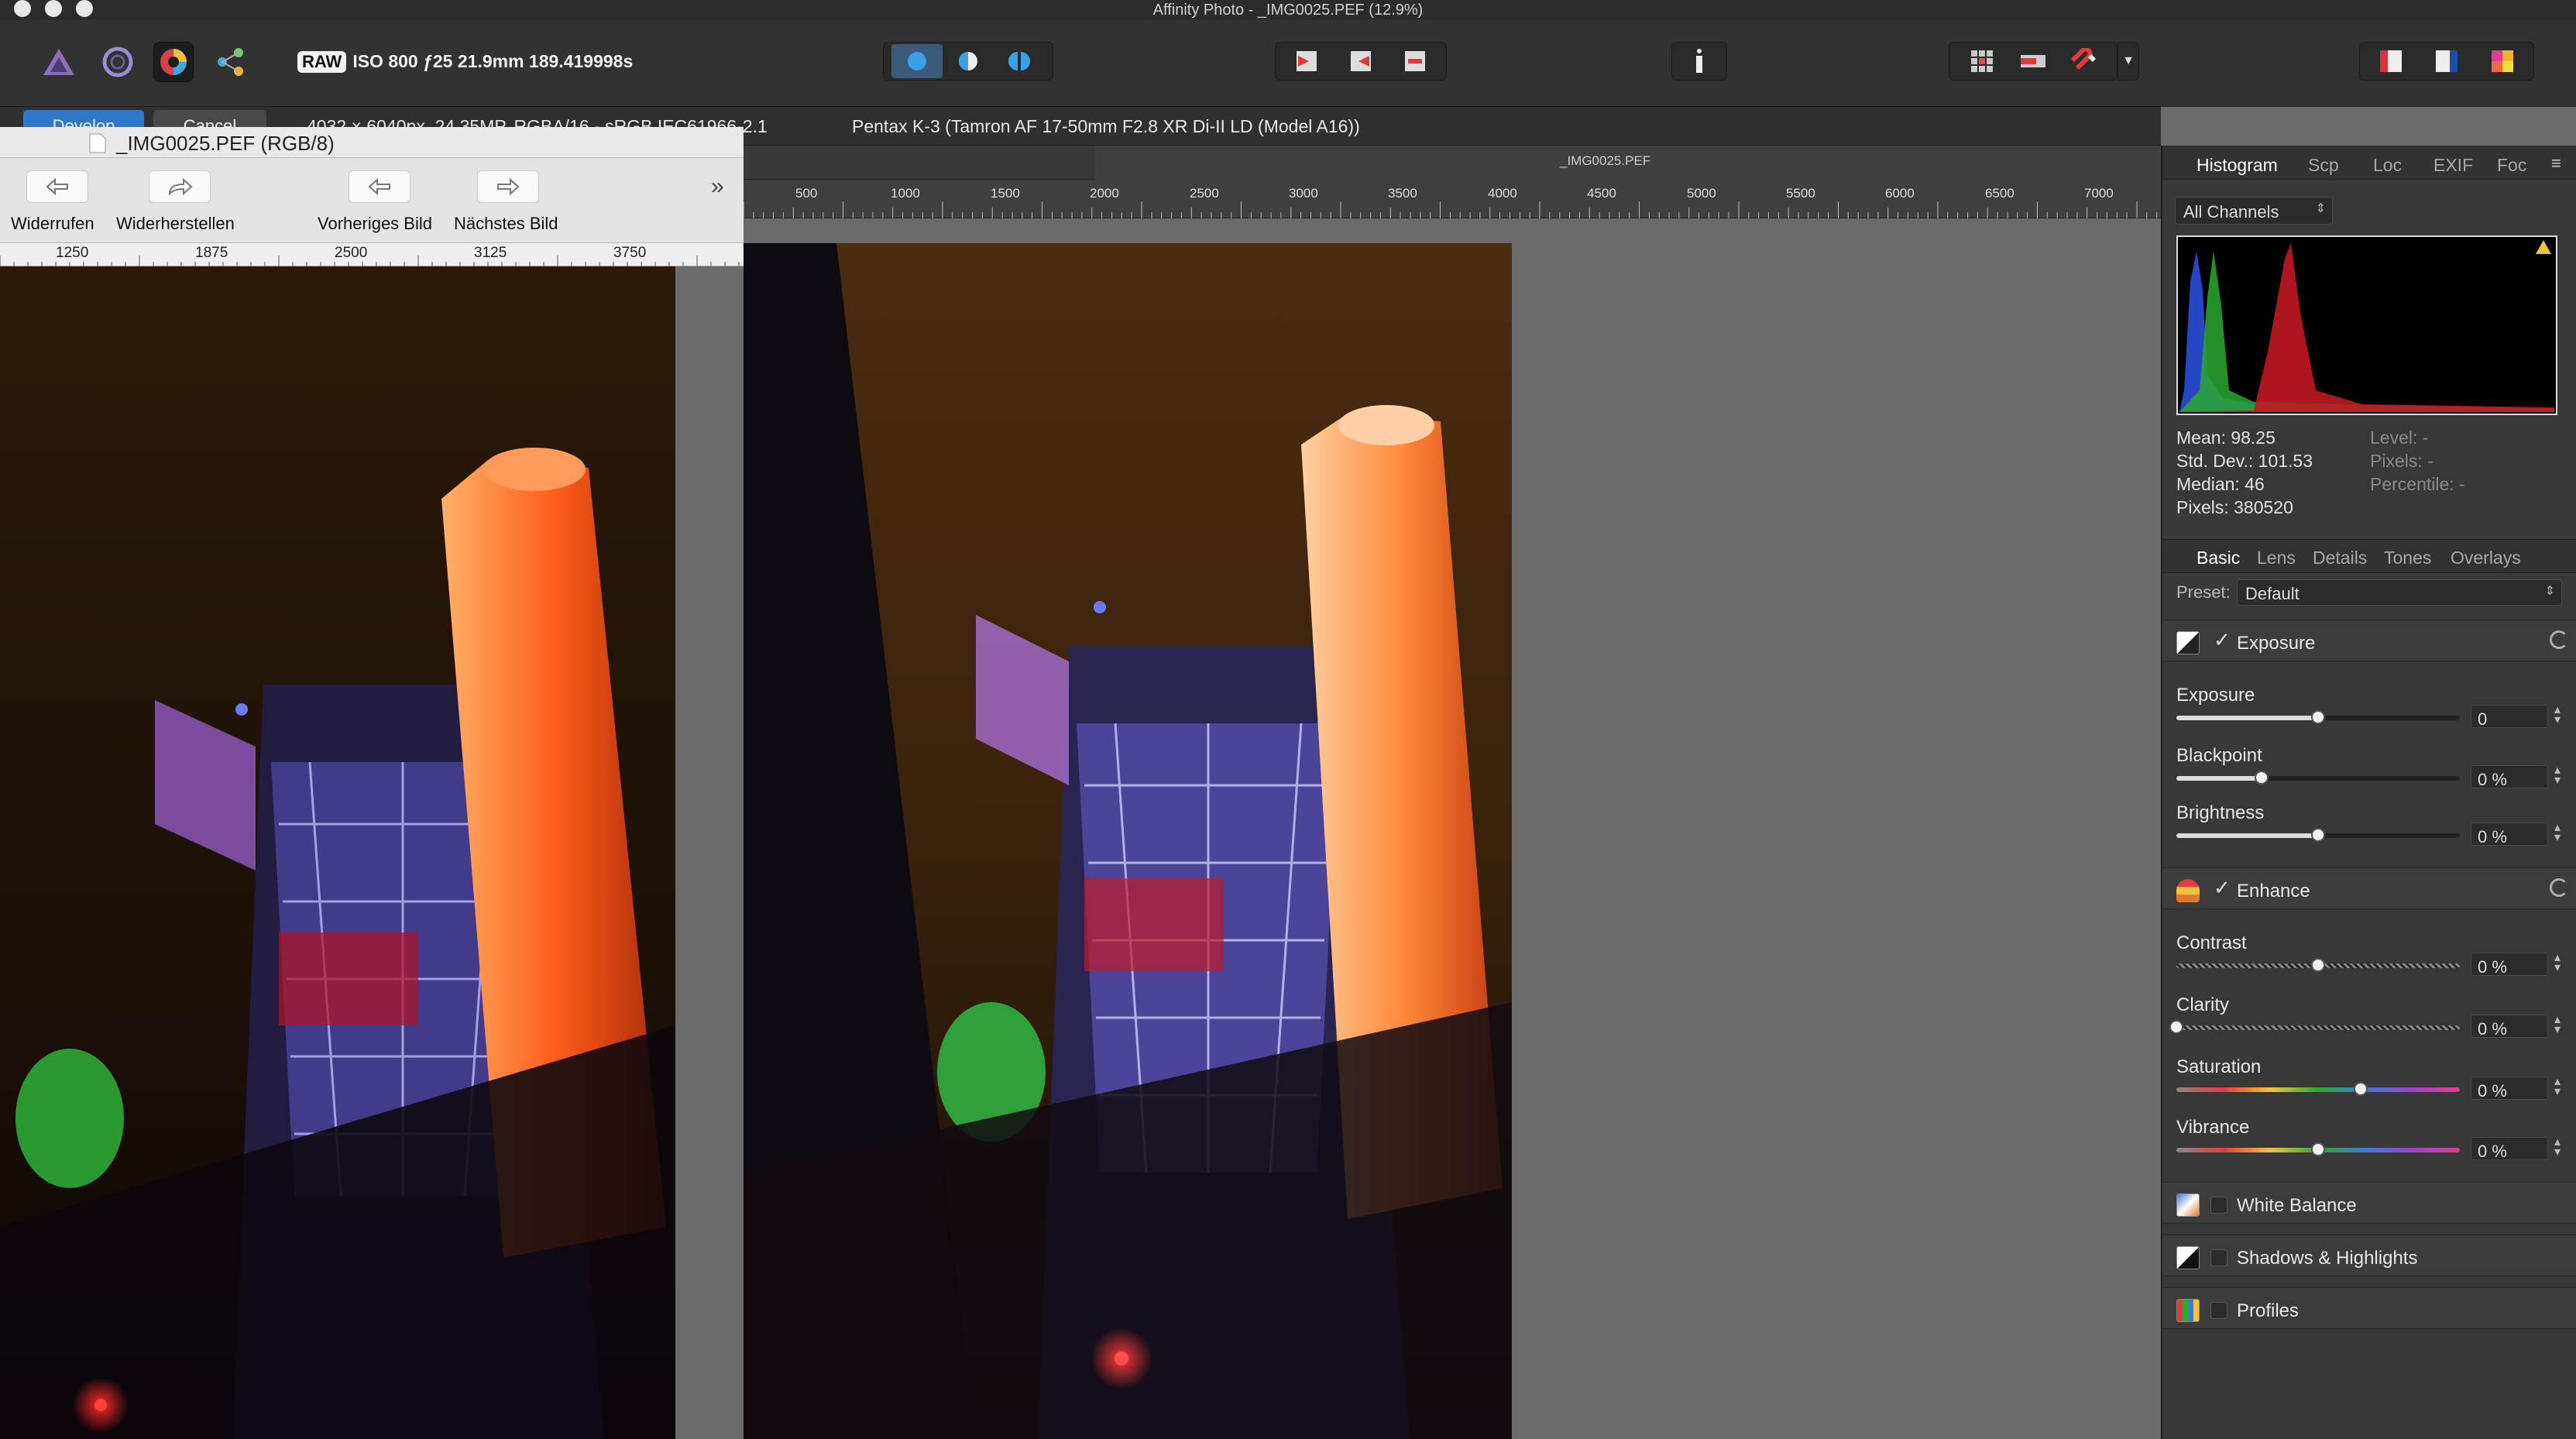 Image resolution: width=2576 pixels, height=1439 pixels. Describe the element at coordinates (2128, 61) in the screenshot. I see `snapping-options-chevron-down-icon: ▼` at that location.